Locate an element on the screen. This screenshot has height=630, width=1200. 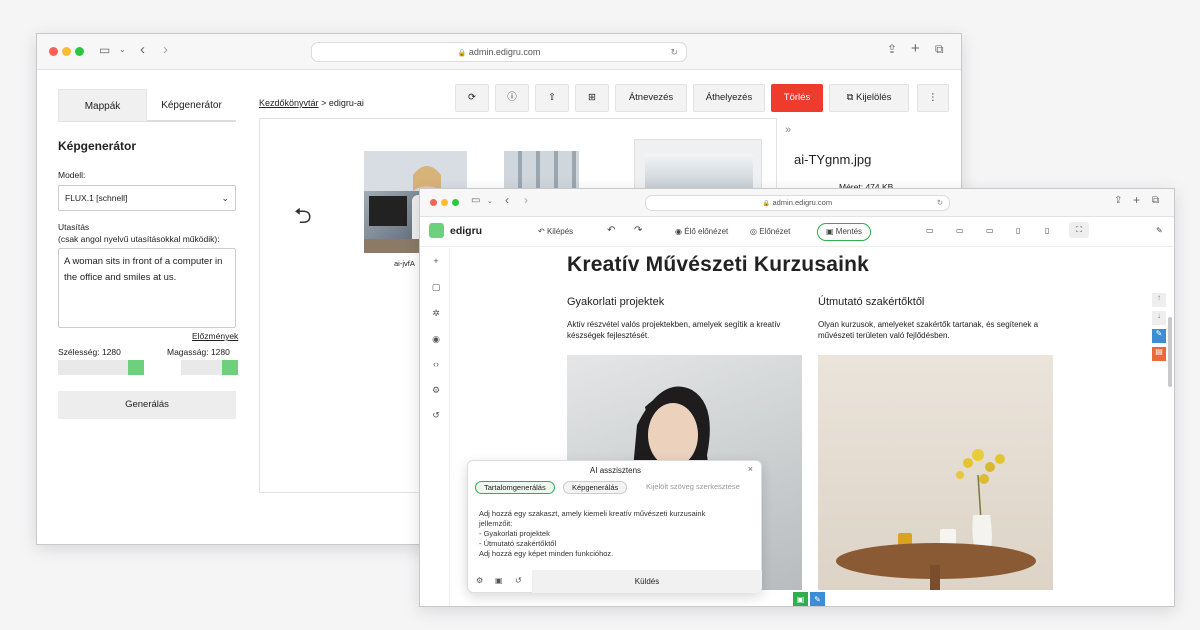
width-slider-handle is located at coordinates (136, 367).